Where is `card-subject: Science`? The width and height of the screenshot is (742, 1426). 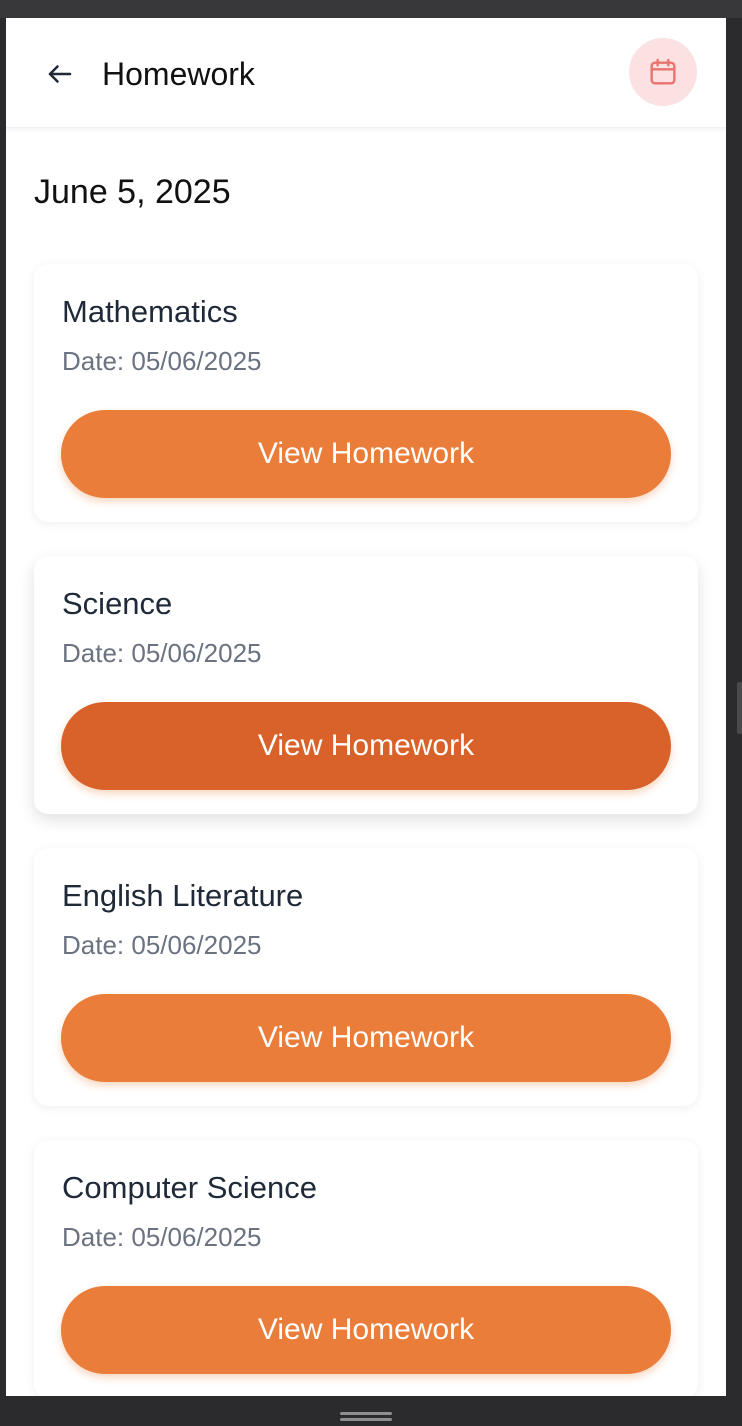 card-subject: Science is located at coordinates (117, 603).